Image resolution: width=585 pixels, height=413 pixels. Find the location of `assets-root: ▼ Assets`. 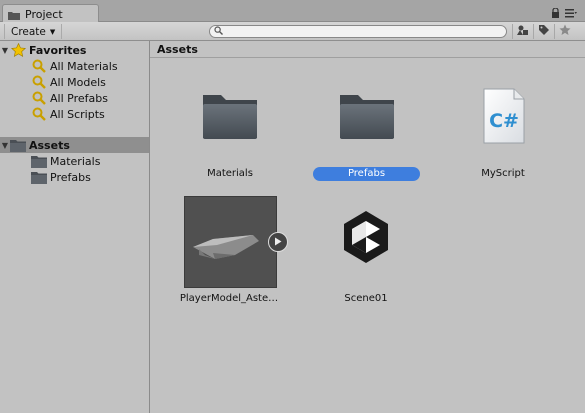

assets-root: ▼ Assets is located at coordinates (74, 145).